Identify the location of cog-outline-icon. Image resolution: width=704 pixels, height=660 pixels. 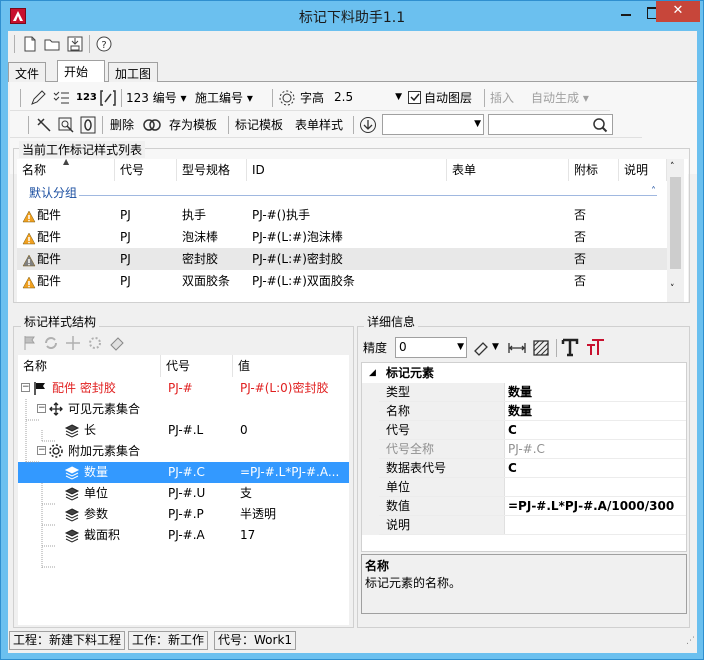
(95, 343).